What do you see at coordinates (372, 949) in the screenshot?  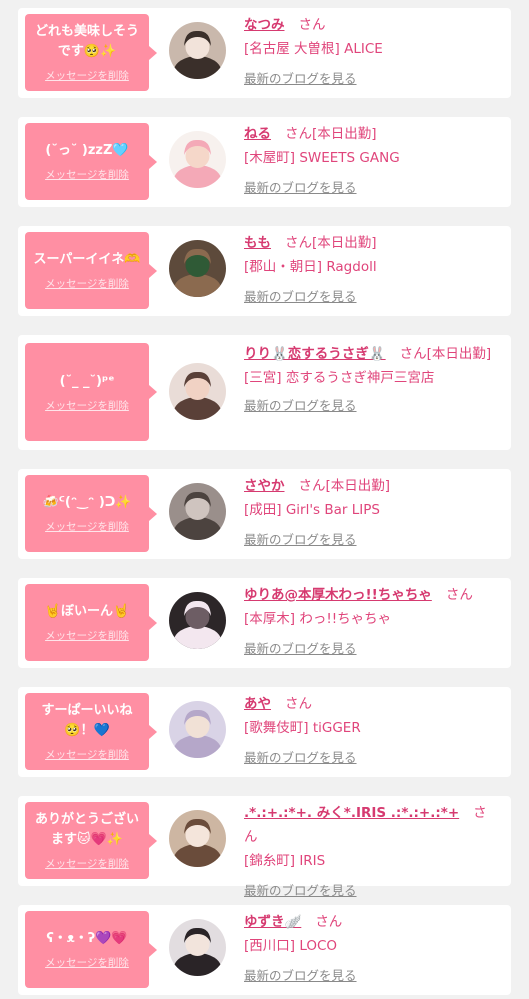 I see `sender-info: ゆずき🪽 さん [西川口] LOCO 最新のブログを見る` at bounding box center [372, 949].